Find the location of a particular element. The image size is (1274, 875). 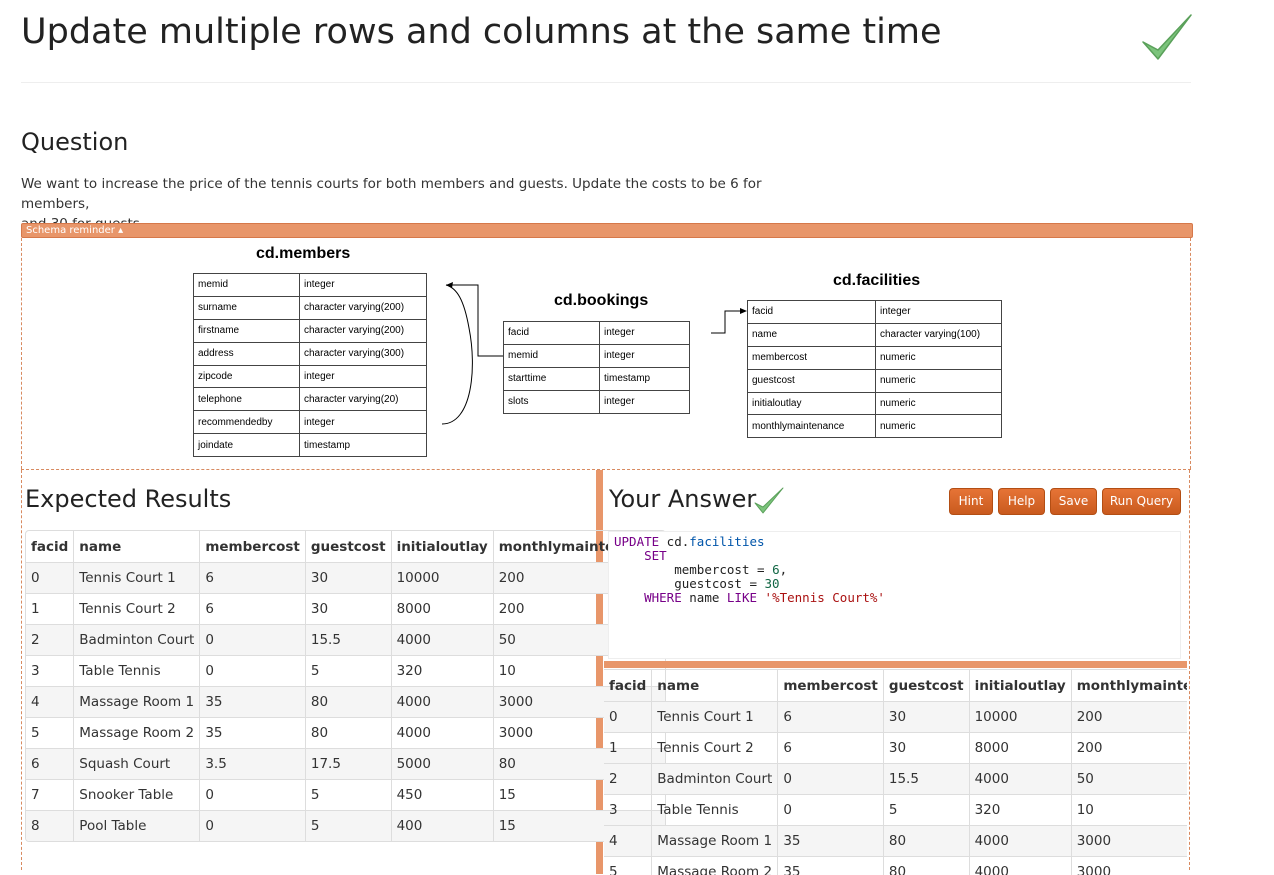

code-text: membercost = is located at coordinates (723, 569).